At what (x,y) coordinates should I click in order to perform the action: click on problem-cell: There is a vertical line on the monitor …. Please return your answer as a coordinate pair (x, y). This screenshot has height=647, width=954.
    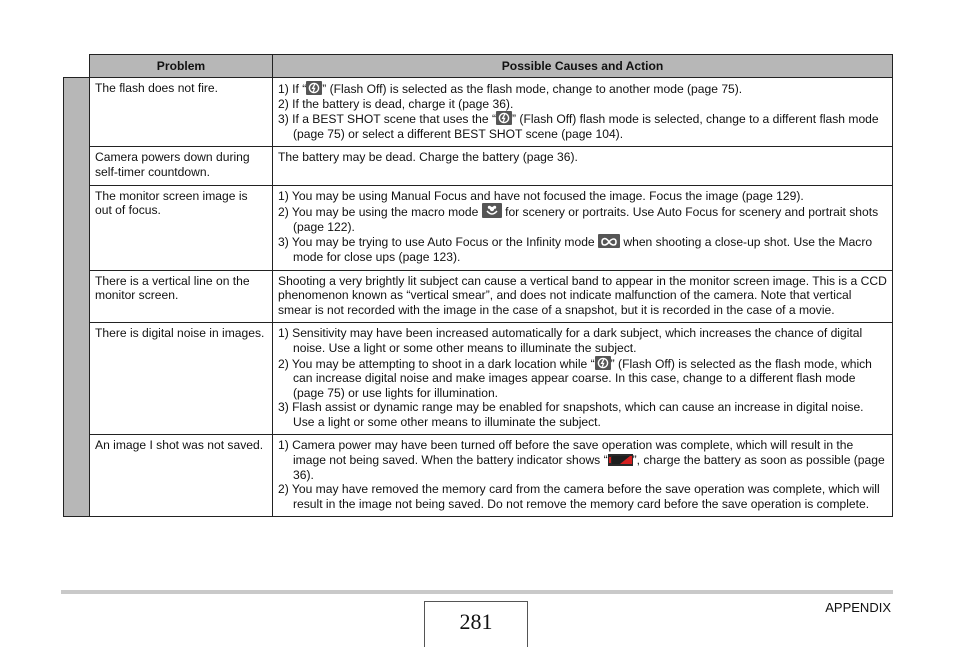
    Looking at the image, I should click on (181, 296).